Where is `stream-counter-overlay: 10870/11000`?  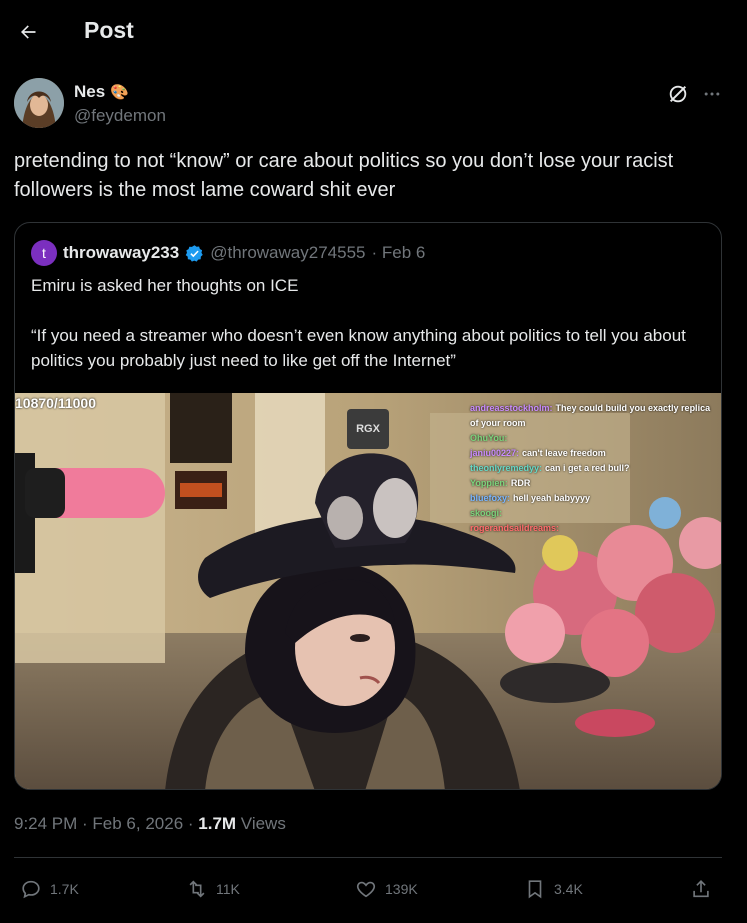
stream-counter-overlay: 10870/11000 is located at coordinates (55, 403).